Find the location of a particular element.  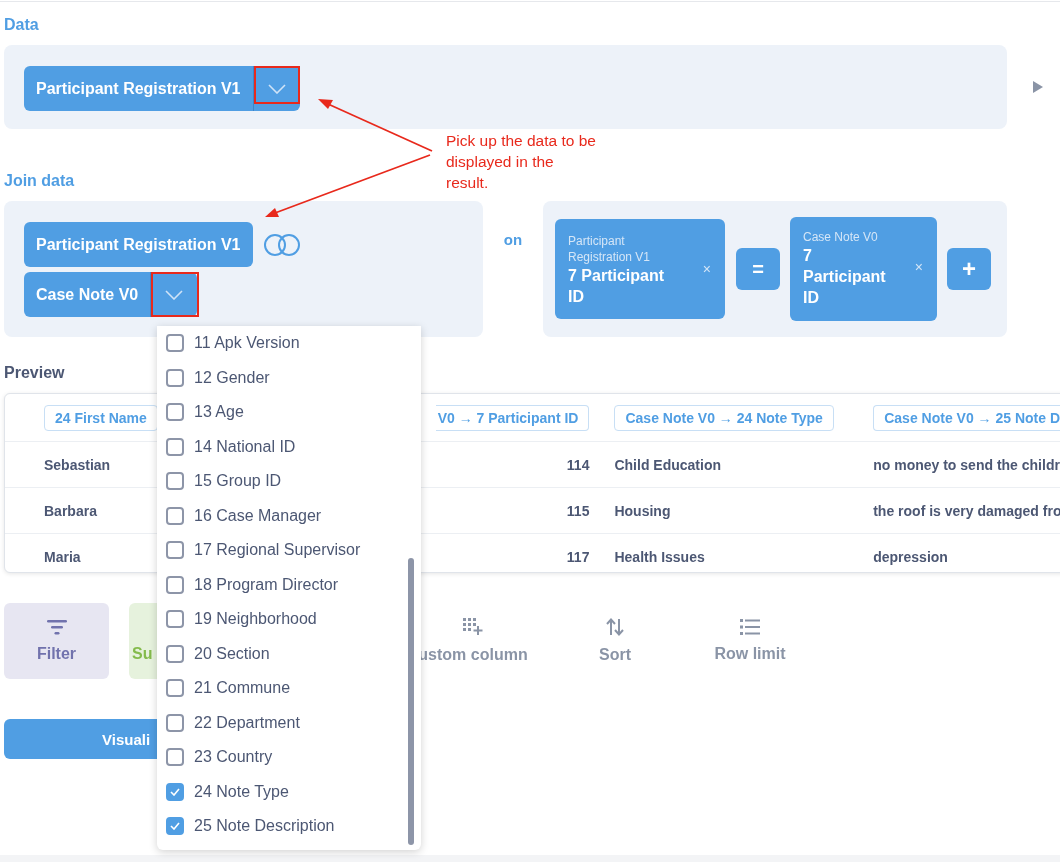

sort-icon is located at coordinates (615, 627).